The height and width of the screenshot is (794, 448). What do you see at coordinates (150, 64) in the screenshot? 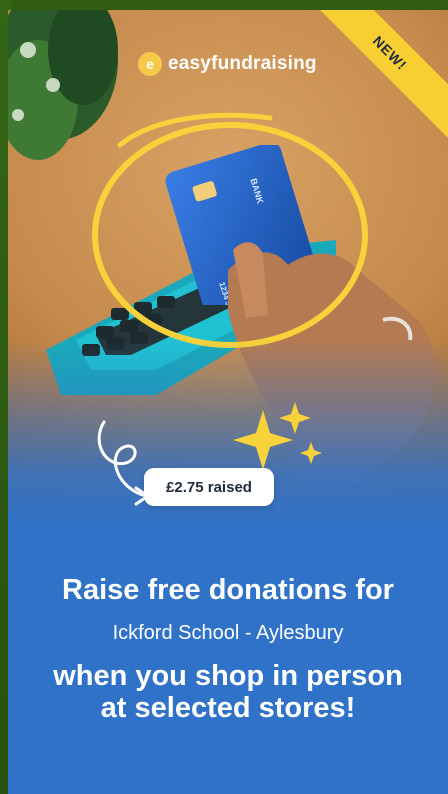
I see `brand-mark-icon: e` at bounding box center [150, 64].